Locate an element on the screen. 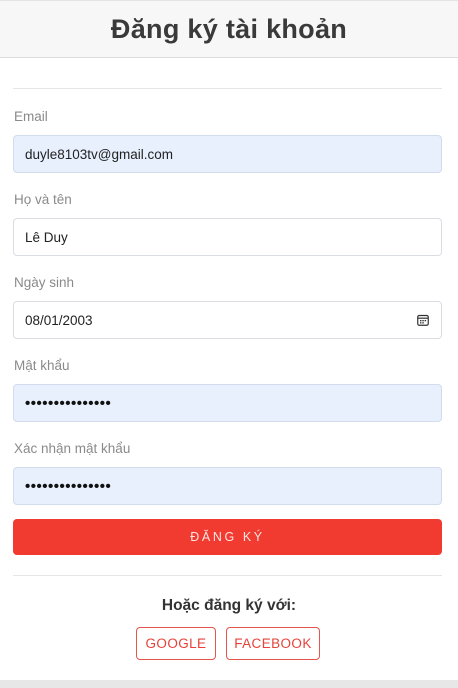 This screenshot has height=688, width=458. top-divider is located at coordinates (227, 88).